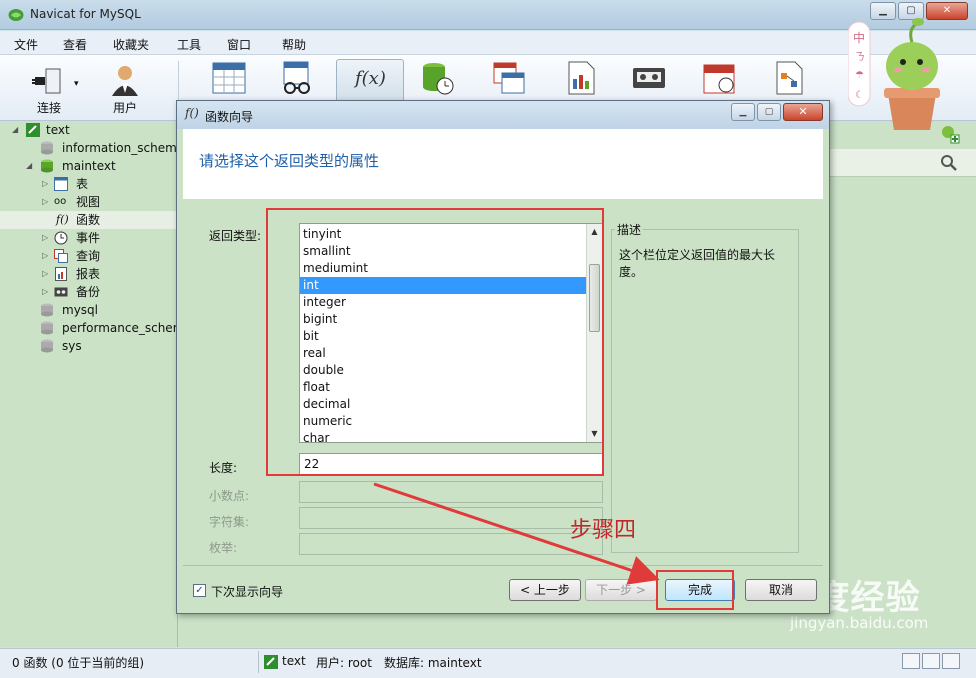  What do you see at coordinates (229, 78) in the screenshot?
I see `table-icon` at bounding box center [229, 78].